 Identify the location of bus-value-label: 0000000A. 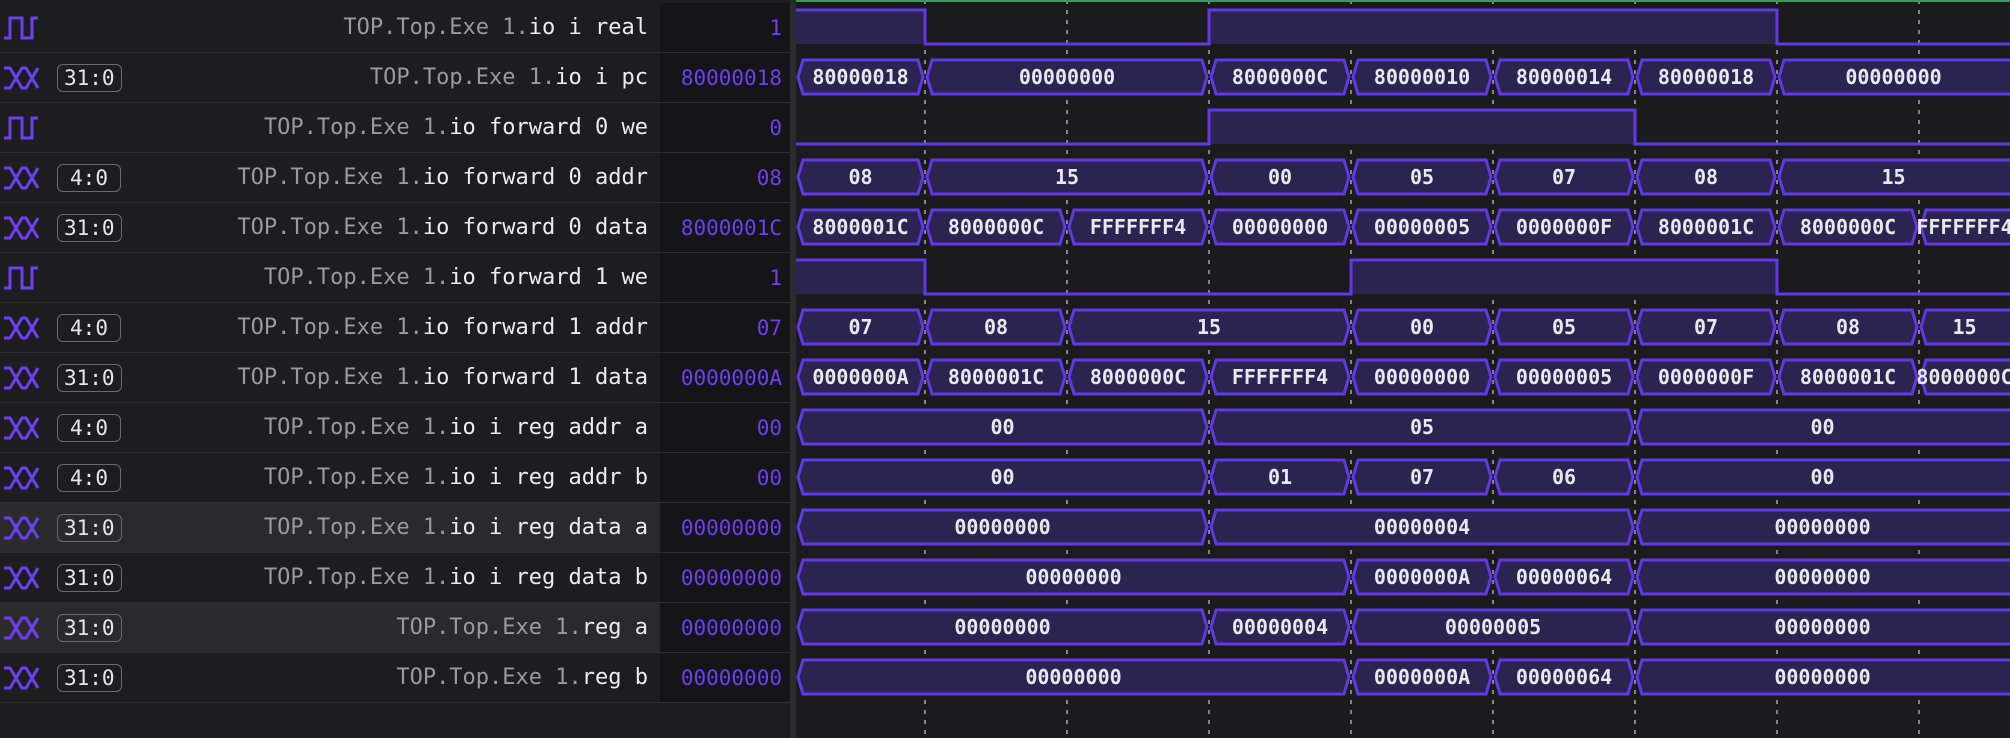
(1422, 577).